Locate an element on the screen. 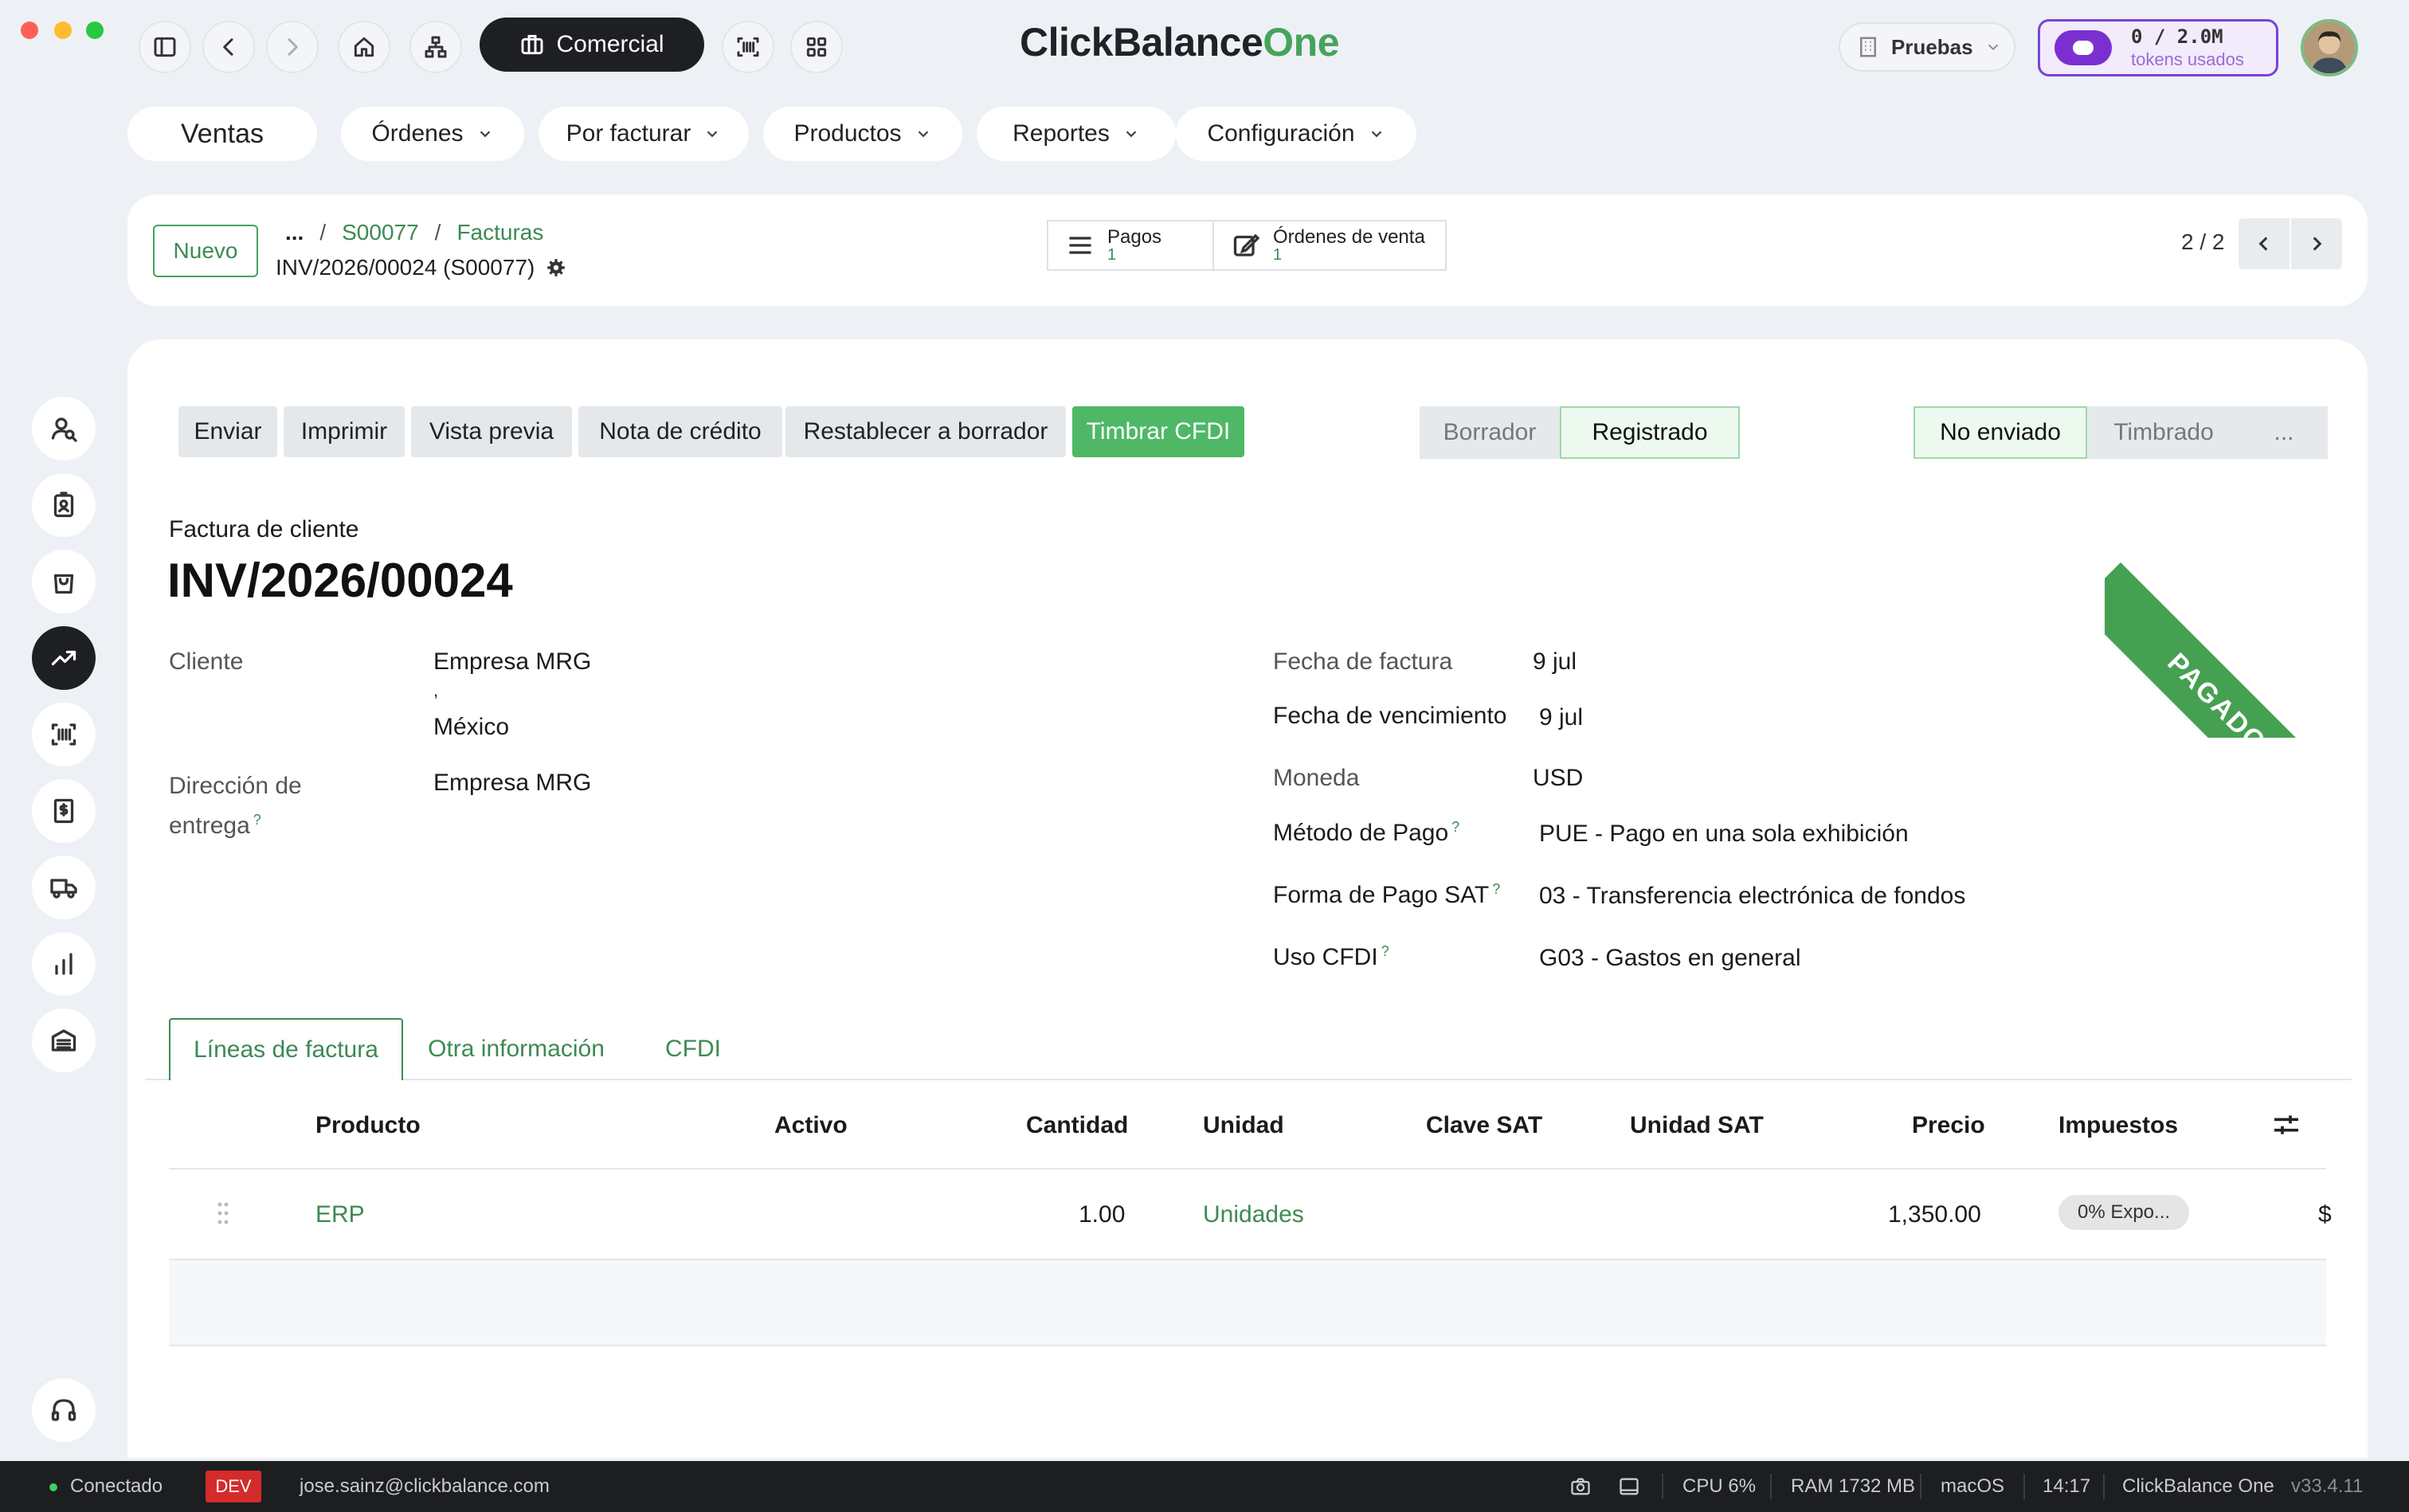 The image size is (2409, 1512). line-unit: Unidades is located at coordinates (1253, 1215).